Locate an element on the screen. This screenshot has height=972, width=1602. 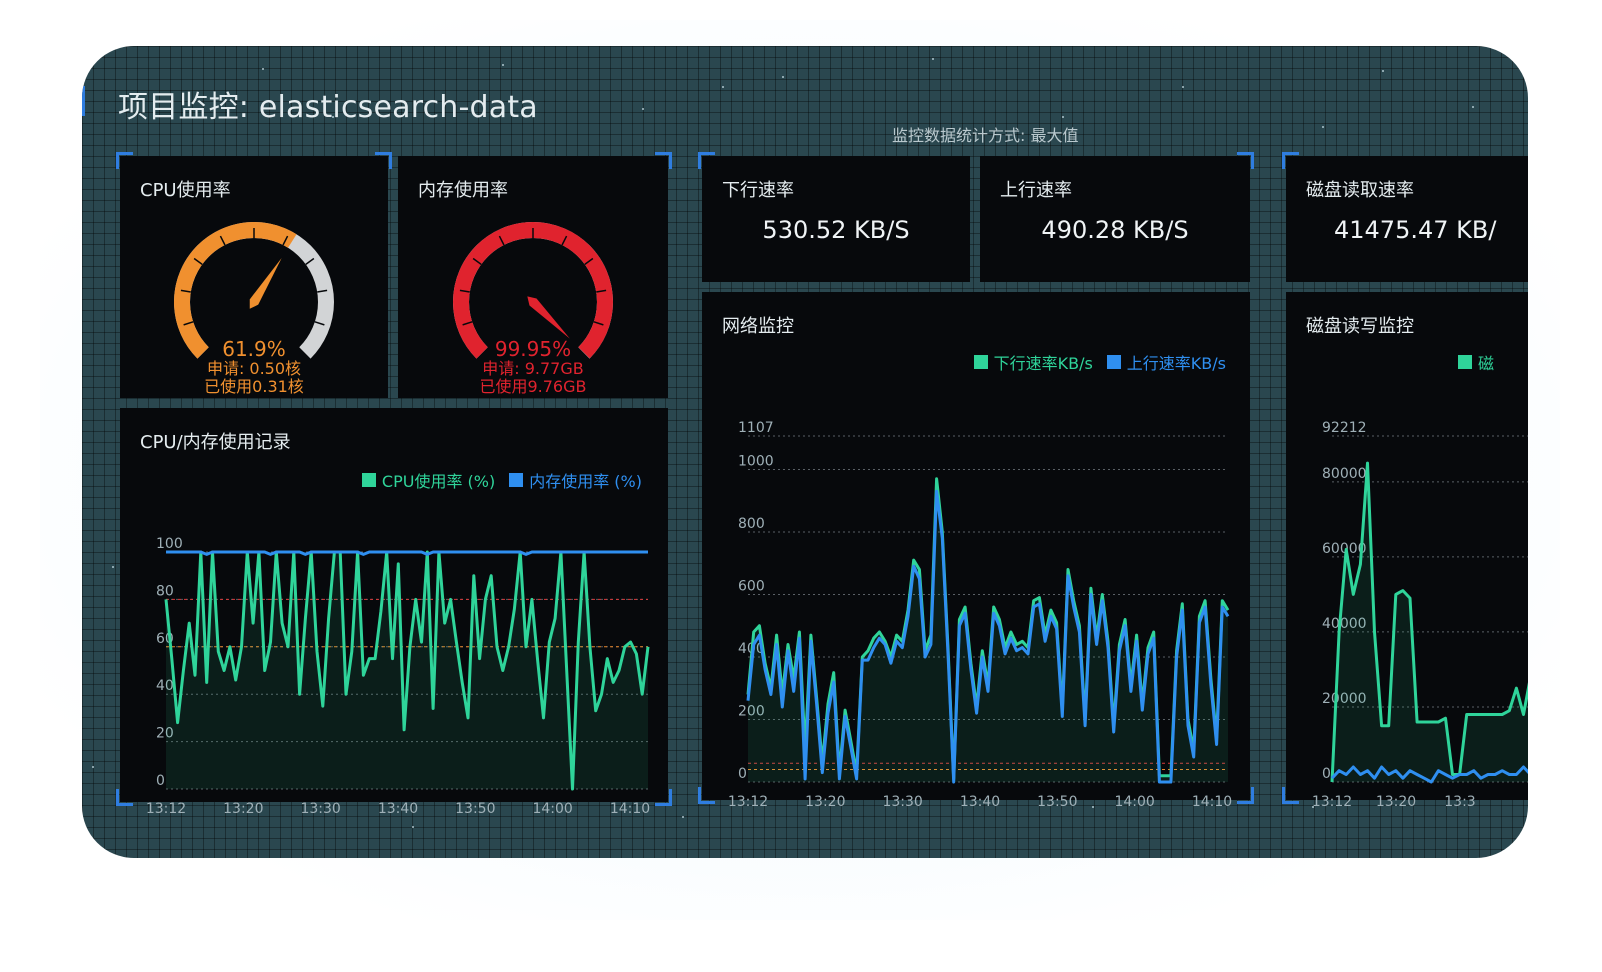
disk-read-rate-value: 41475.47 KB/ is located at coordinates (1415, 230).